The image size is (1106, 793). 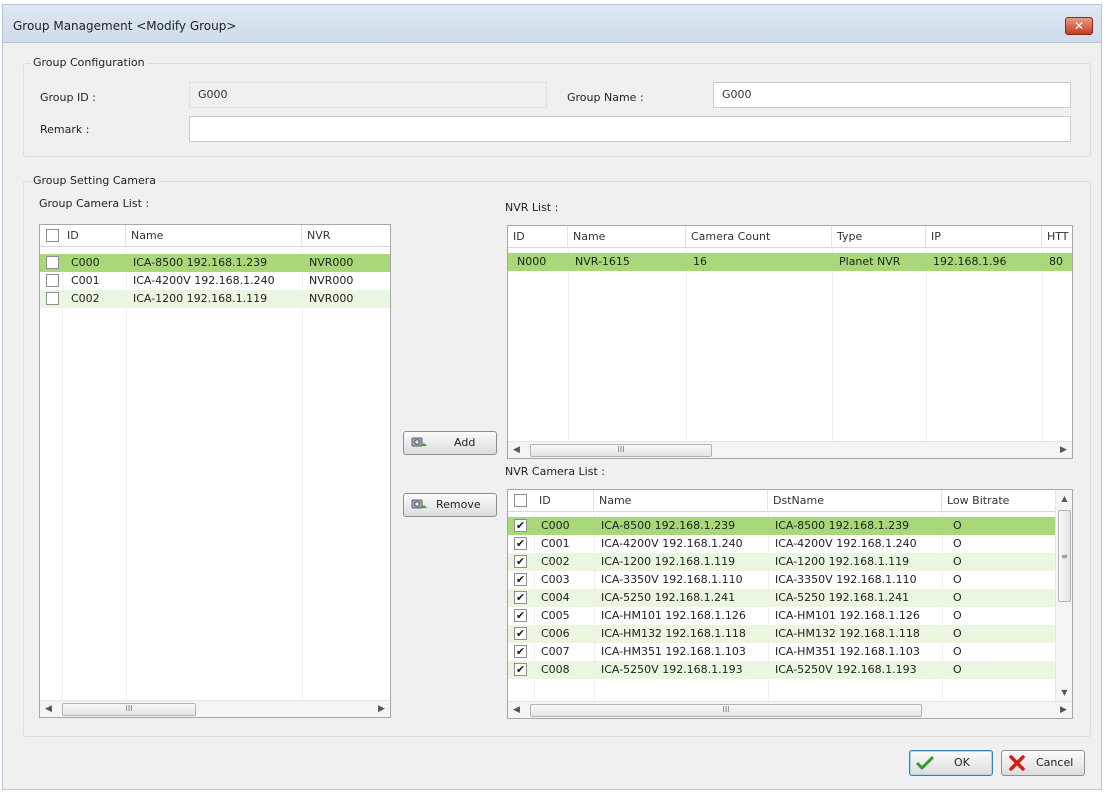 What do you see at coordinates (552, 24) in the screenshot?
I see `title-bar: Group Management <Modify Group> ✕` at bounding box center [552, 24].